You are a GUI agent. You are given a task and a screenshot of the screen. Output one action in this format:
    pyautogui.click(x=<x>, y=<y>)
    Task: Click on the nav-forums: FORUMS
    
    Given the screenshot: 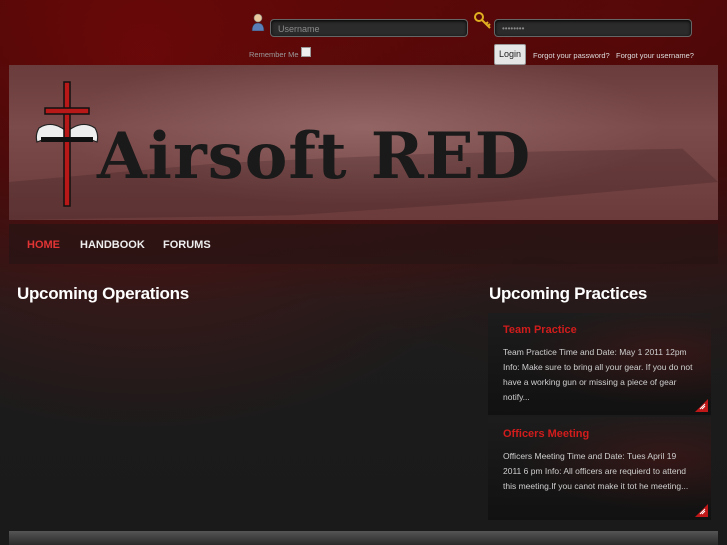 What is the action you would take?
    pyautogui.click(x=187, y=245)
    